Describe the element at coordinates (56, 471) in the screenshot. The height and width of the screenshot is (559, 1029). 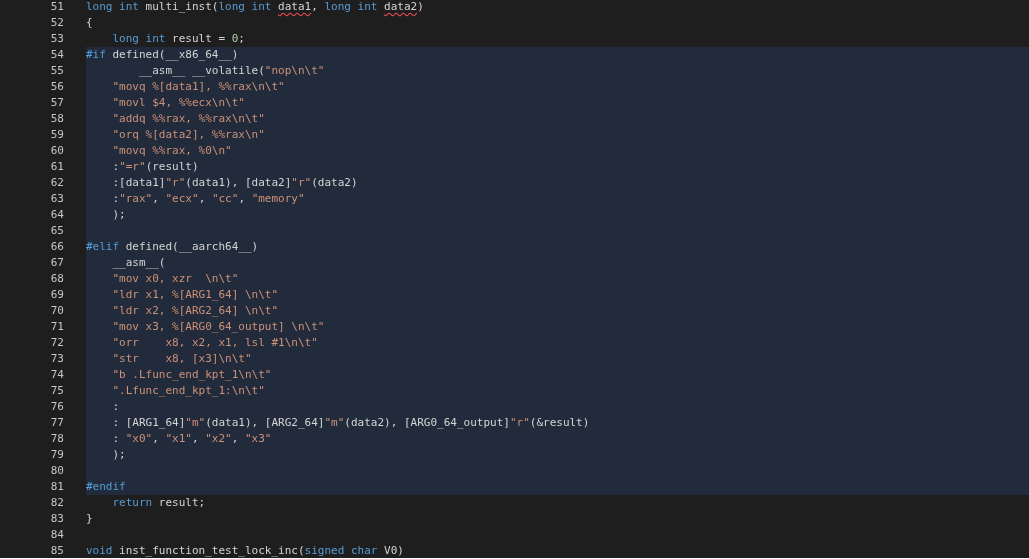
I see `line-number: 80` at that location.